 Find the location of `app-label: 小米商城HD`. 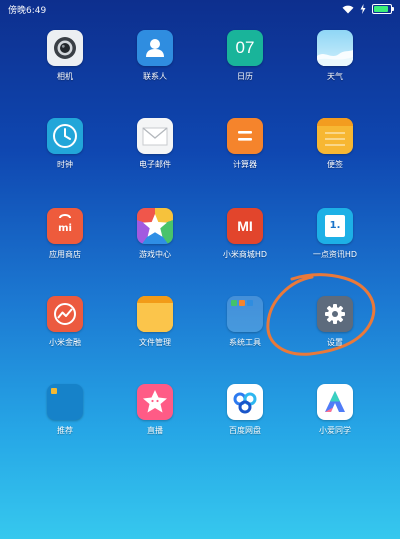

app-label: 小米商城HD is located at coordinates (245, 254).